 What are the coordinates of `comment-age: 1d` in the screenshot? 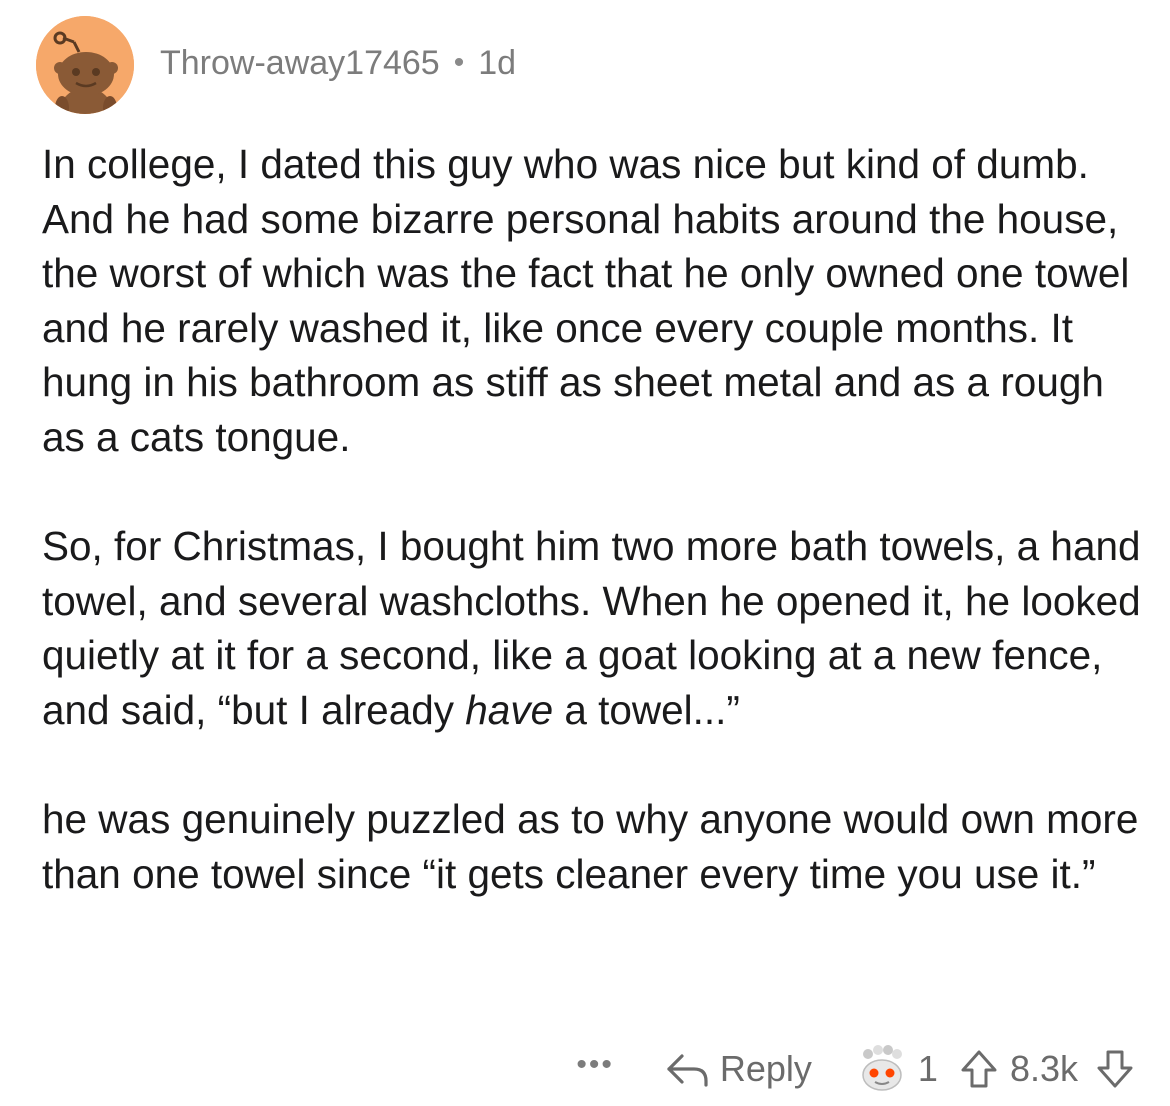 It's located at (497, 62).